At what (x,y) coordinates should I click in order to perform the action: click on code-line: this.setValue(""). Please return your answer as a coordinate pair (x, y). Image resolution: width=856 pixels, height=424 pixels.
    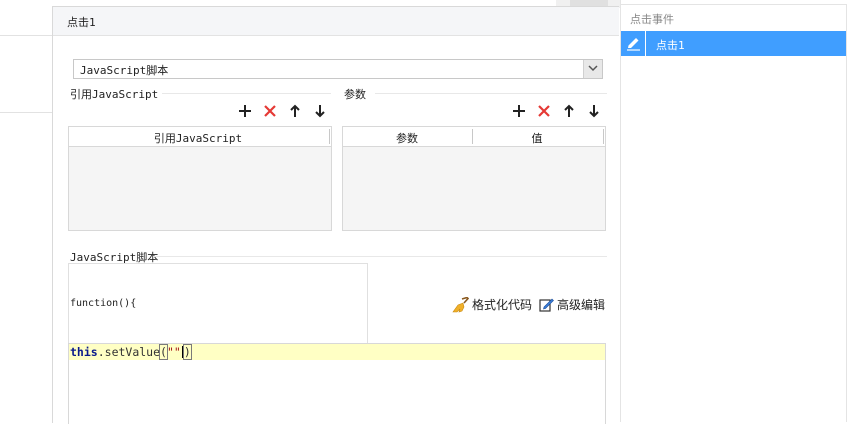
    Looking at the image, I should click on (131, 352).